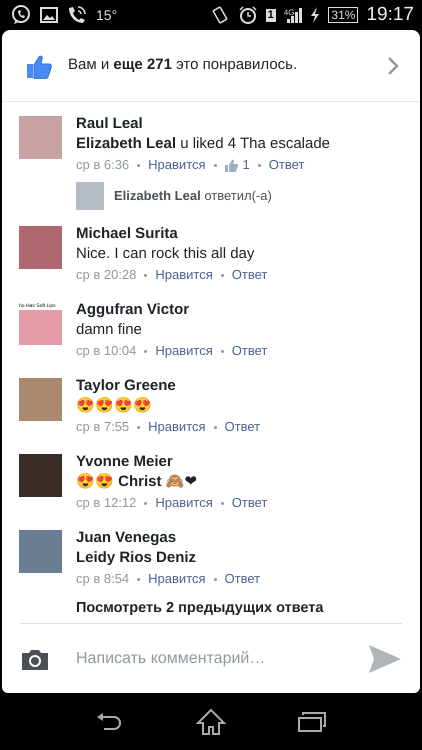  What do you see at coordinates (200, 609) in the screenshot?
I see `view-more-replies-link: Посмотреть 2 предыдущих ответа` at bounding box center [200, 609].